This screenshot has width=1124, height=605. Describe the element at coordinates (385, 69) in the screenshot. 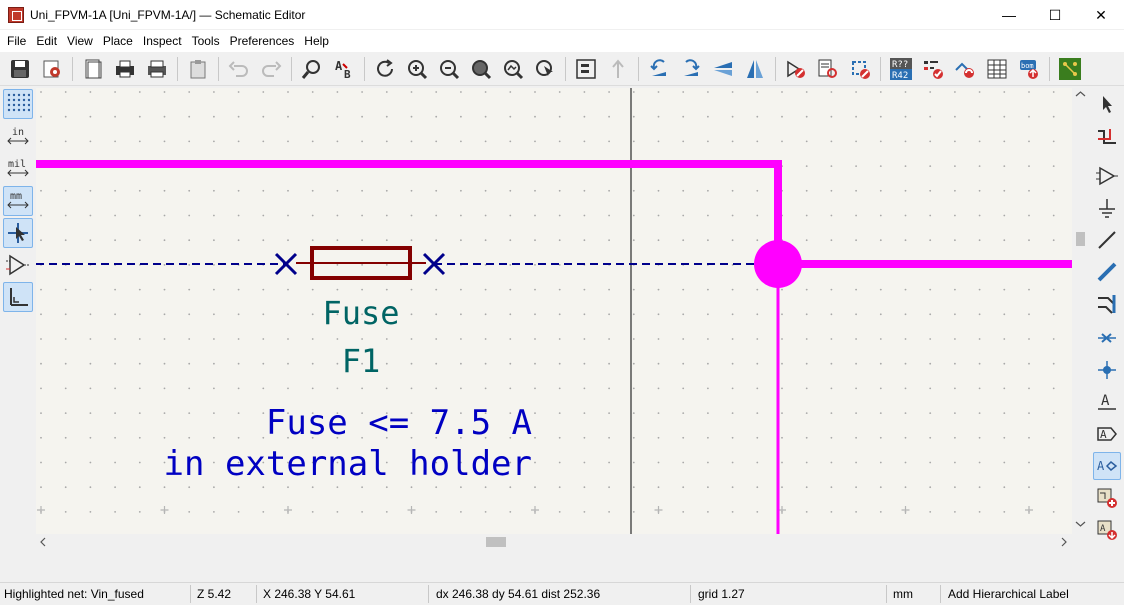

I see `refresh-button` at that location.